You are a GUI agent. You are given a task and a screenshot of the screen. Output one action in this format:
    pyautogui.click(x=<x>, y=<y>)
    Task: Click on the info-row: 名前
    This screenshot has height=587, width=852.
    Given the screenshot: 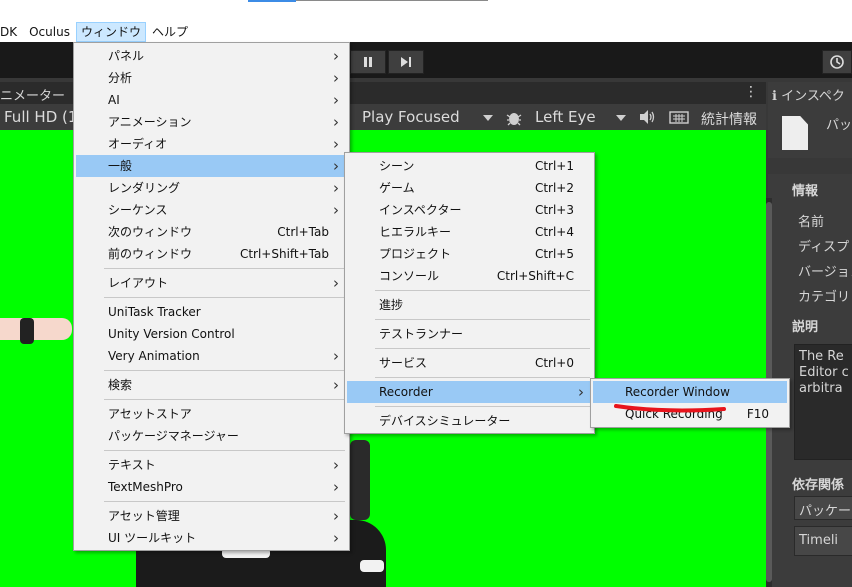 What is the action you would take?
    pyautogui.click(x=811, y=222)
    